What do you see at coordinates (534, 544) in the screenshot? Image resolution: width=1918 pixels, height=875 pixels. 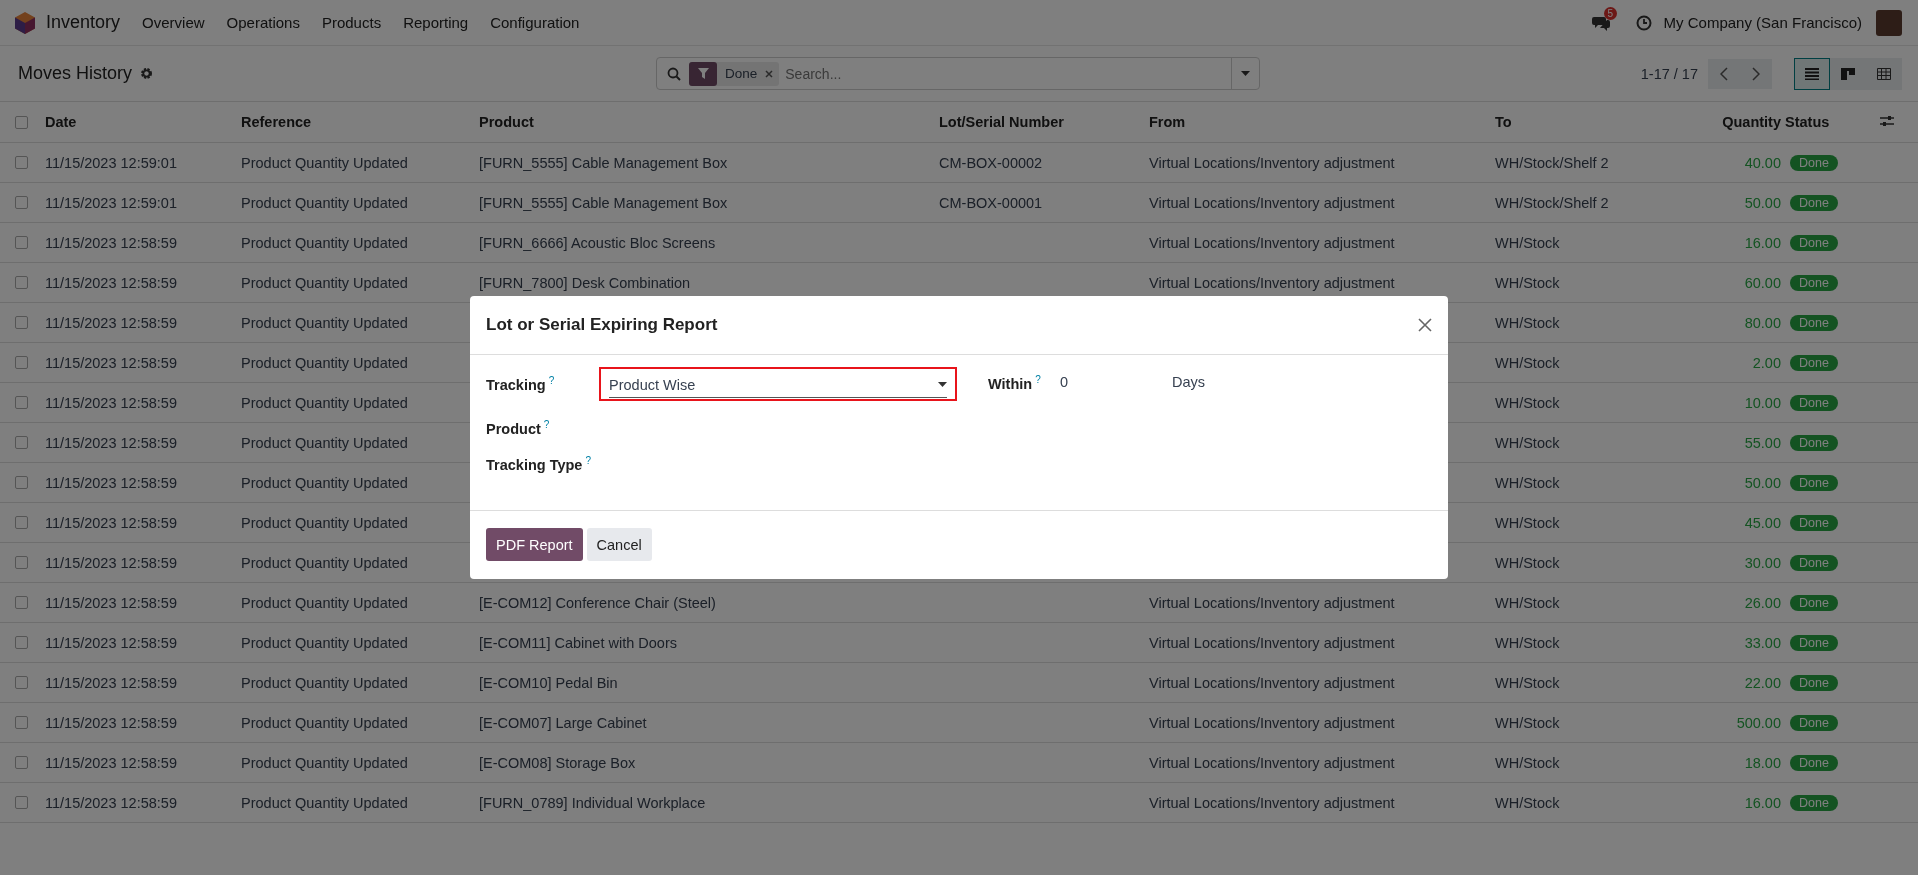 I see `pdf-report-button: PDF Report` at bounding box center [534, 544].